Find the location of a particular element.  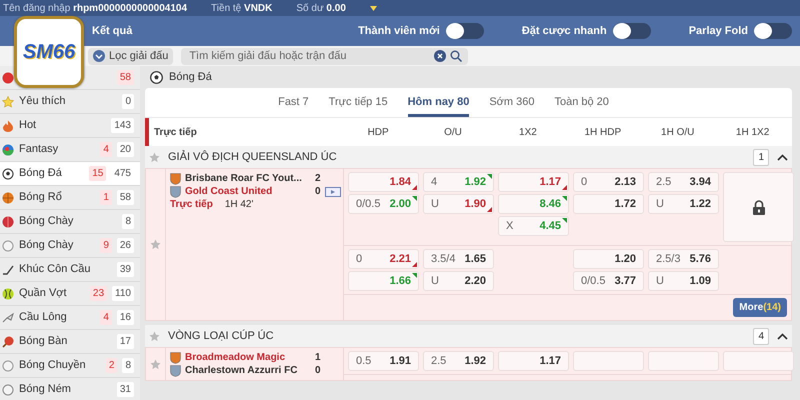

live-count: 9 is located at coordinates (106, 245).